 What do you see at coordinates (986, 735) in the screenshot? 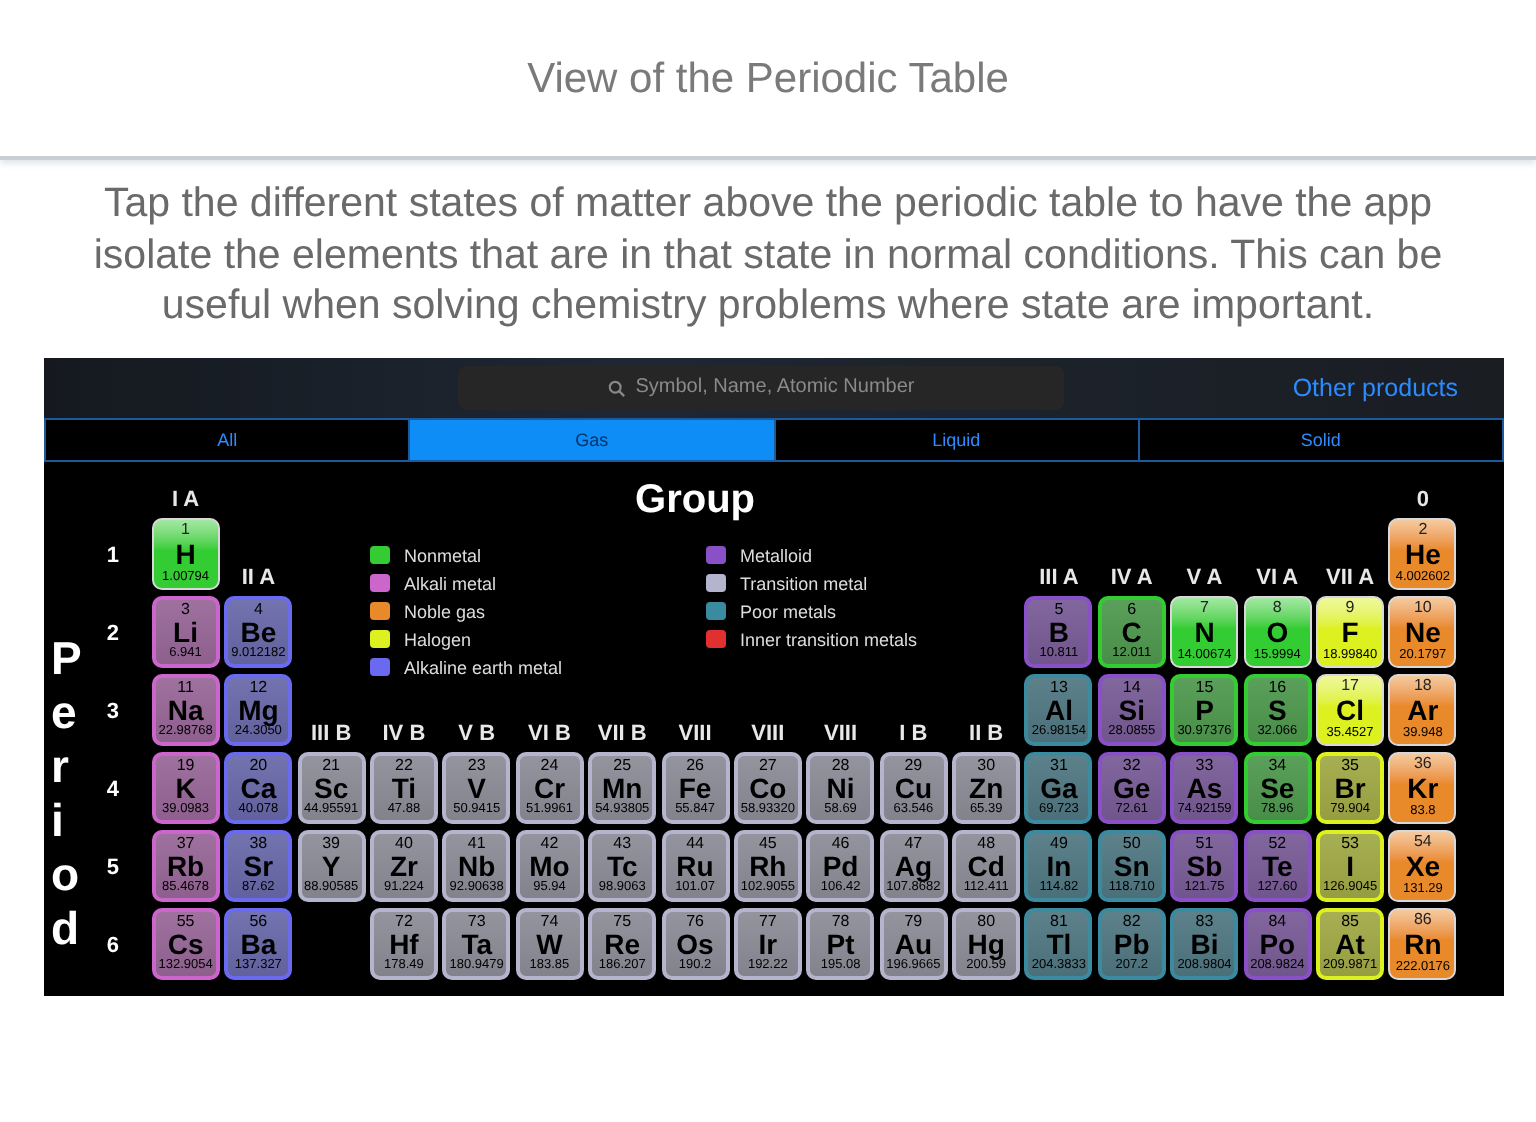
I see `group-label: II B` at bounding box center [986, 735].